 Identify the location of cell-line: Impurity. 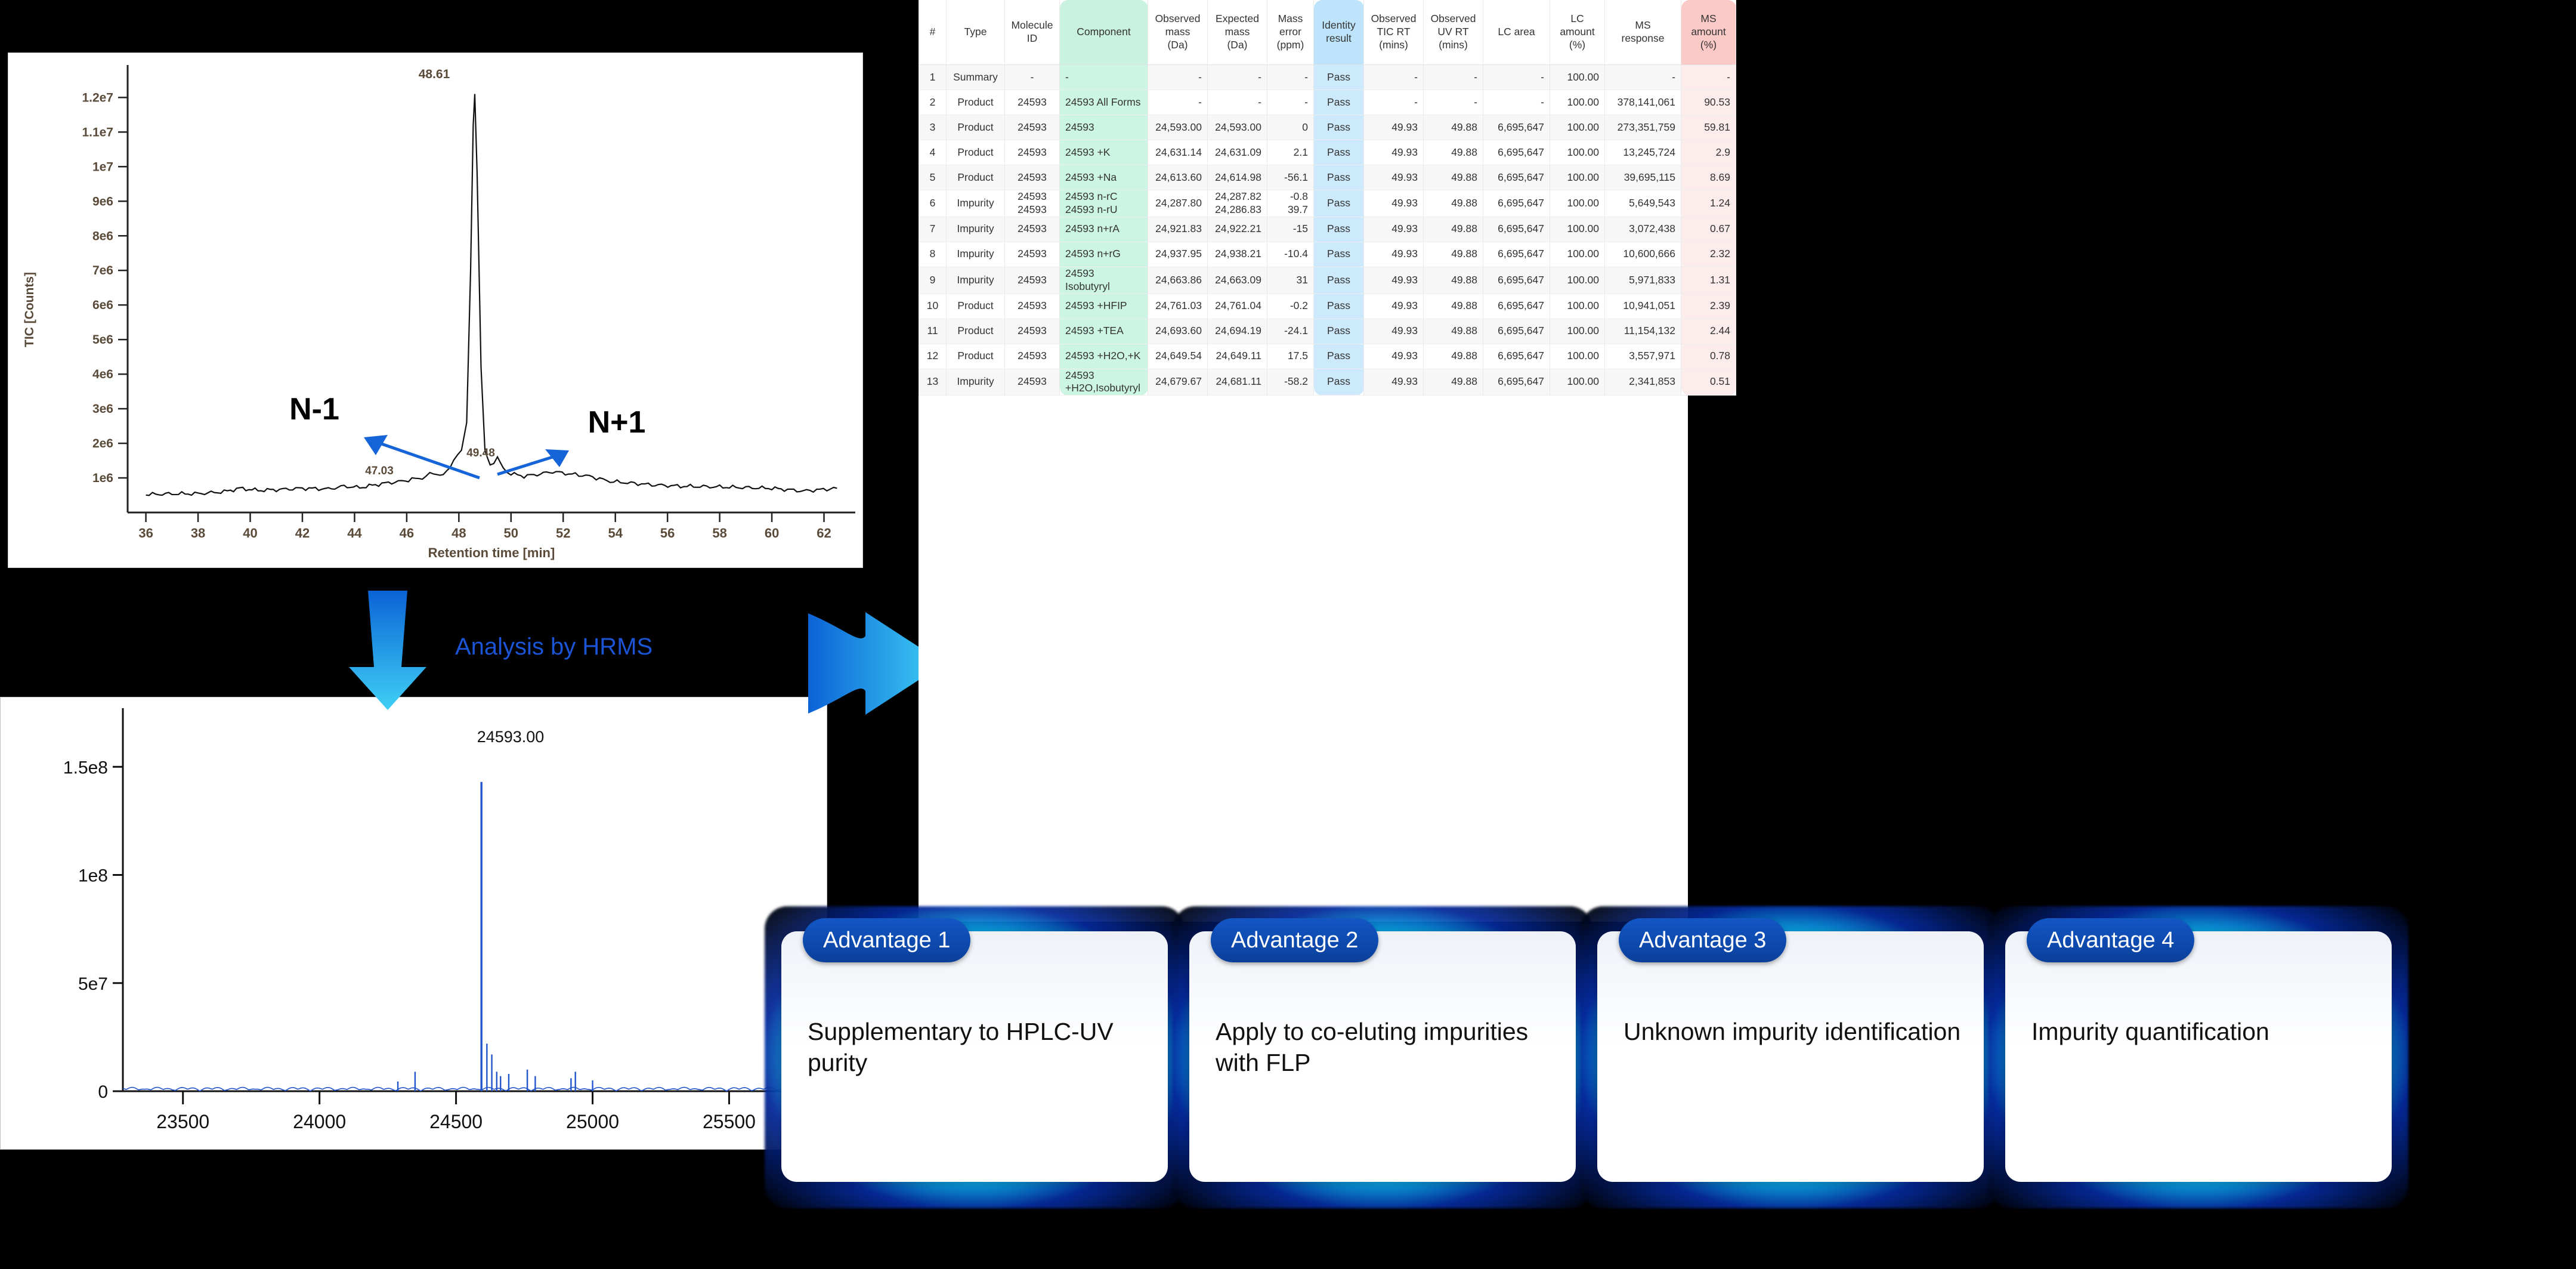
(975, 202).